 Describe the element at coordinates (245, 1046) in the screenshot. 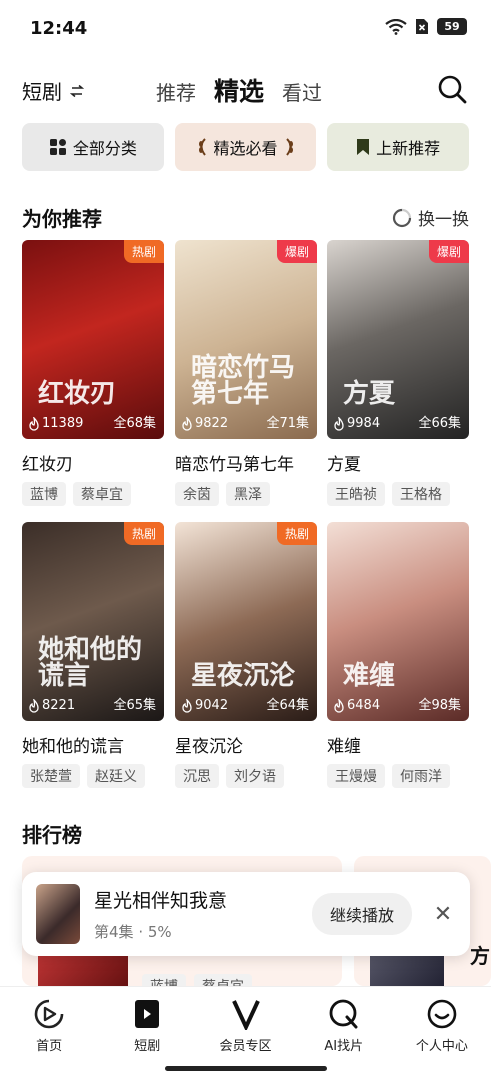

I see `nav-vip-label: 会员专区` at that location.